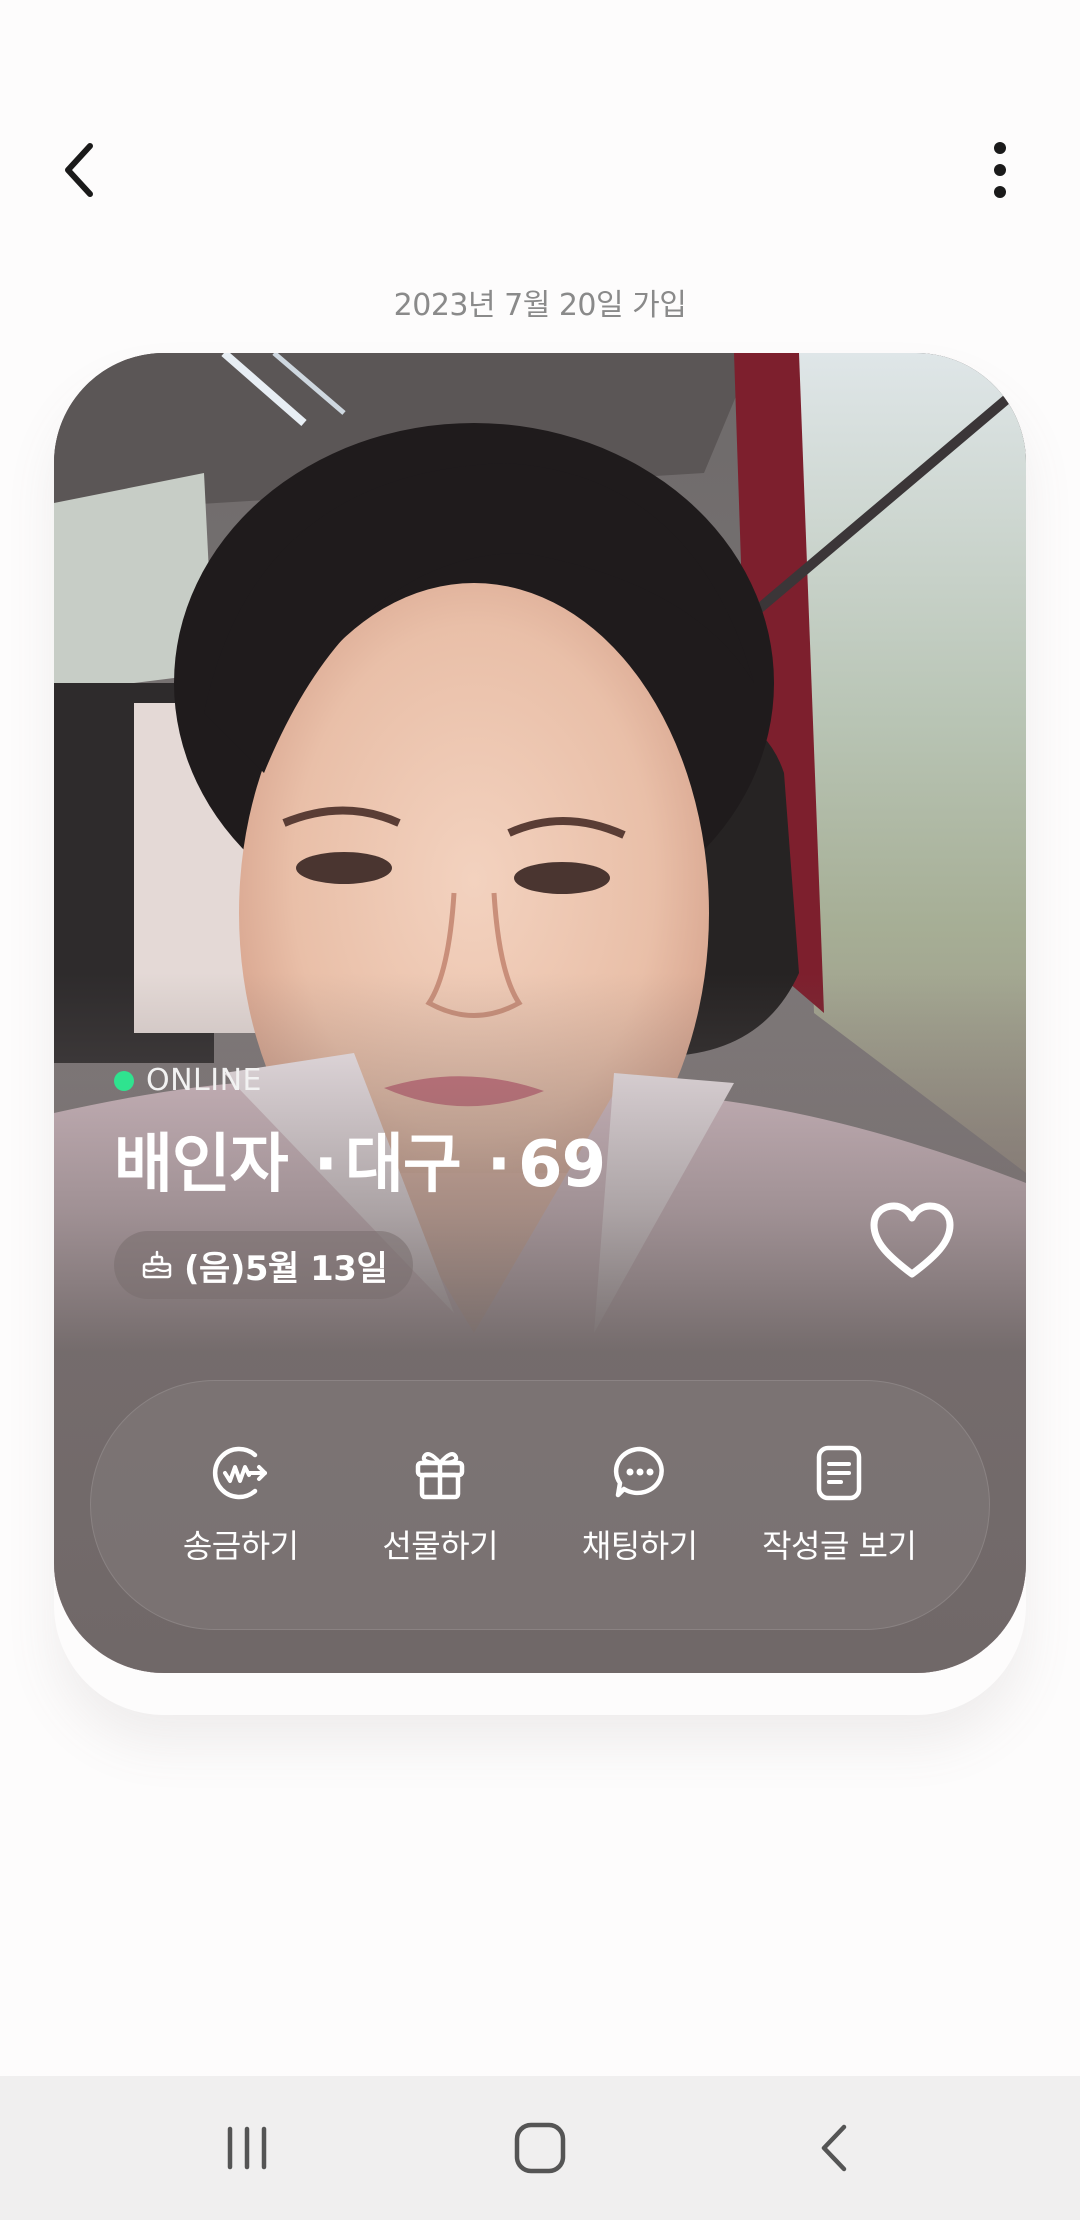  I want to click on chat-icon, so click(638, 1472).